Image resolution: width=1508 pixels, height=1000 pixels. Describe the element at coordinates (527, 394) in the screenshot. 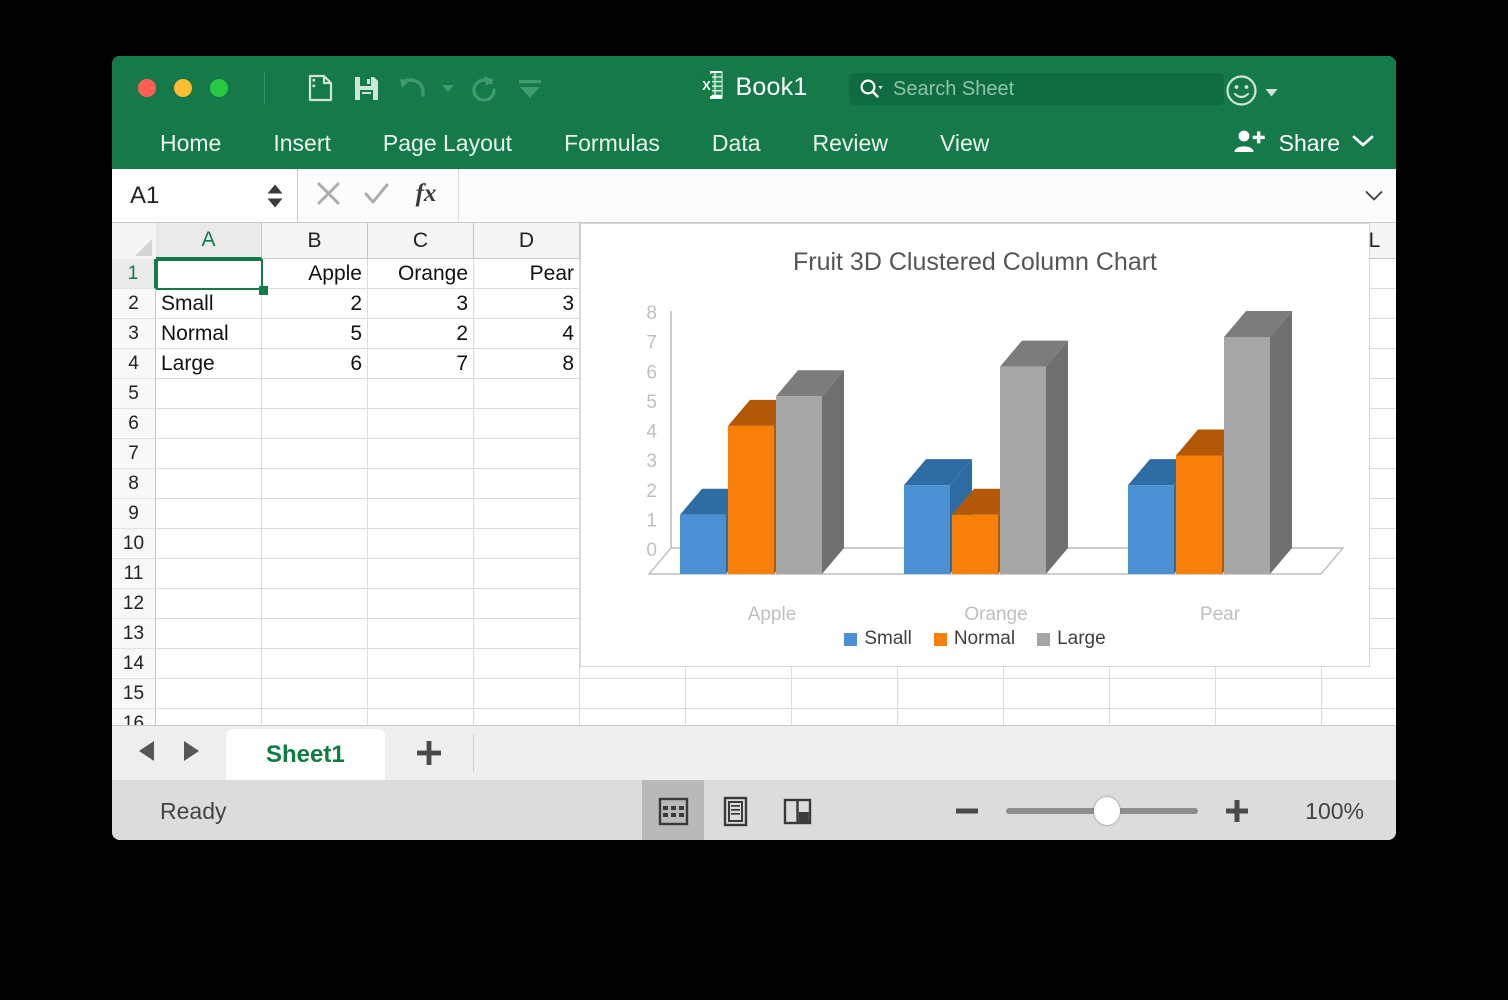

I see `cell-D5` at that location.